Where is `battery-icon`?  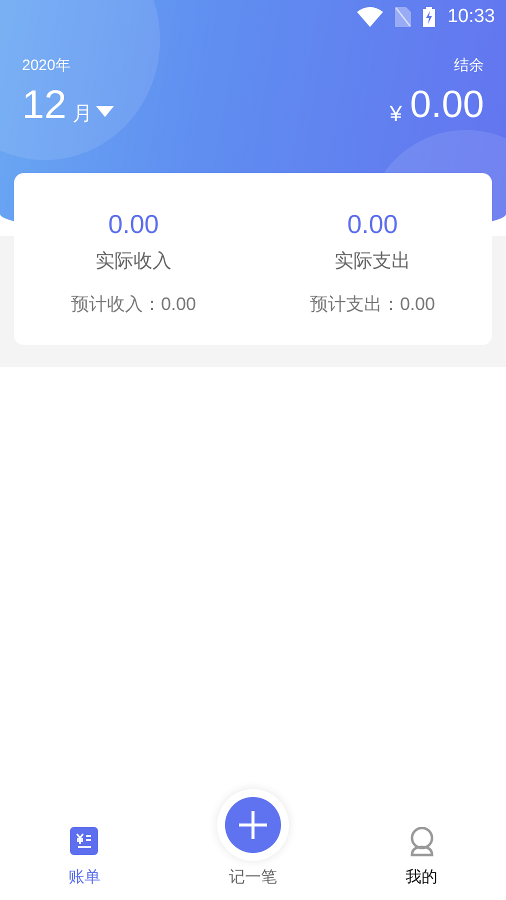 battery-icon is located at coordinates (429, 17).